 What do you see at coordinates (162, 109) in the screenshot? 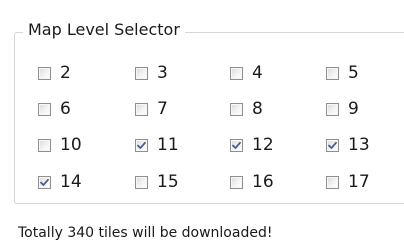
I see `level-label: 7` at bounding box center [162, 109].